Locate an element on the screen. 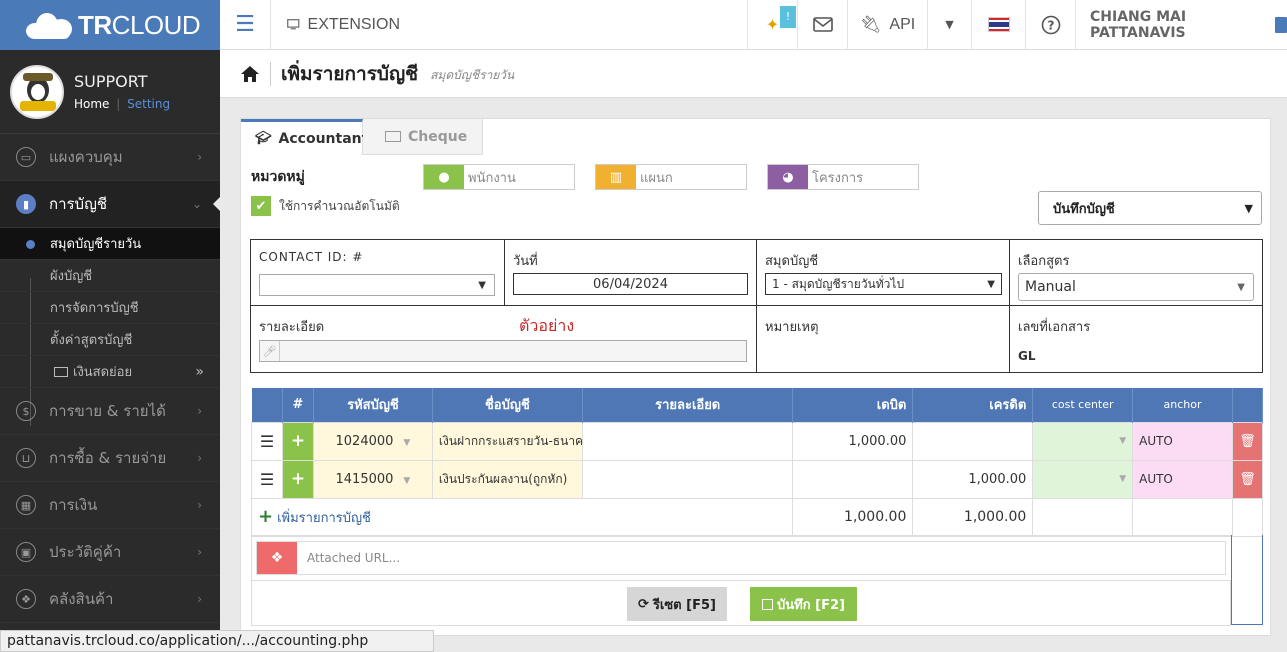  right-border-line is located at coordinates (1247, 580).